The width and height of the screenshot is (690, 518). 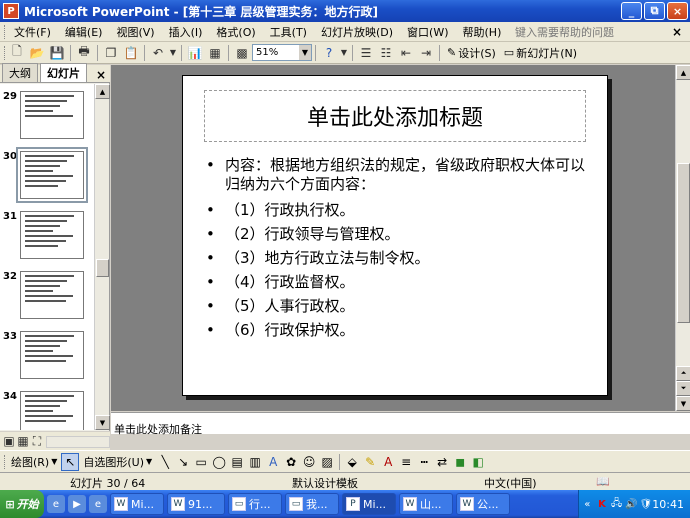 I want to click on slide-thumbnail-list: 29 30 31 32 33 34, so click(x=47, y=257).